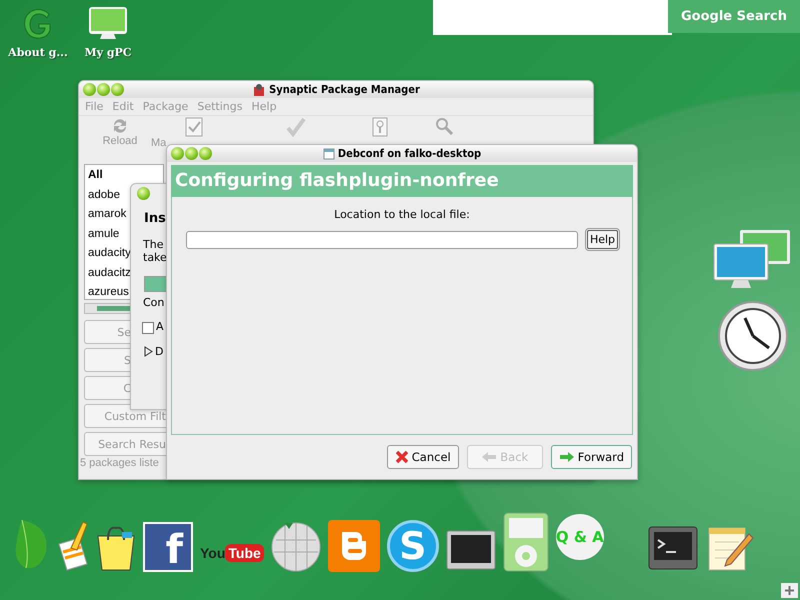 This screenshot has height=600, width=800. Describe the element at coordinates (328, 154) in the screenshot. I see `dialog-icon` at that location.